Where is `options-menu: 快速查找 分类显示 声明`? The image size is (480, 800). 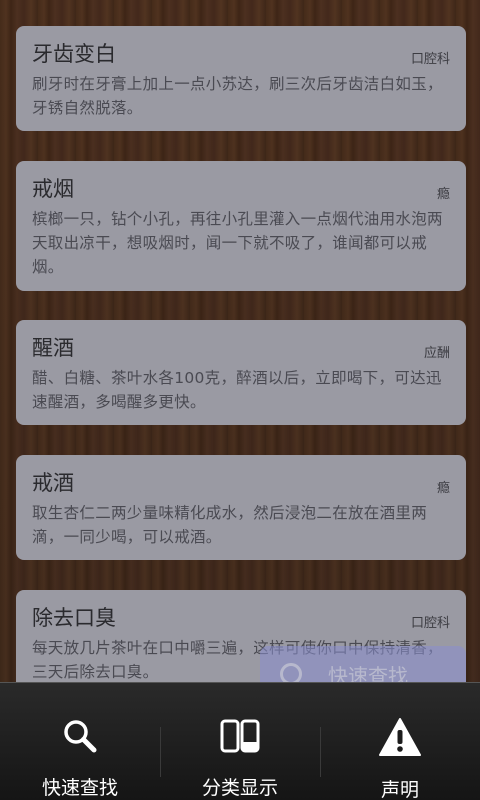
options-menu: 快速查找 分类显示 声明 is located at coordinates (240, 741).